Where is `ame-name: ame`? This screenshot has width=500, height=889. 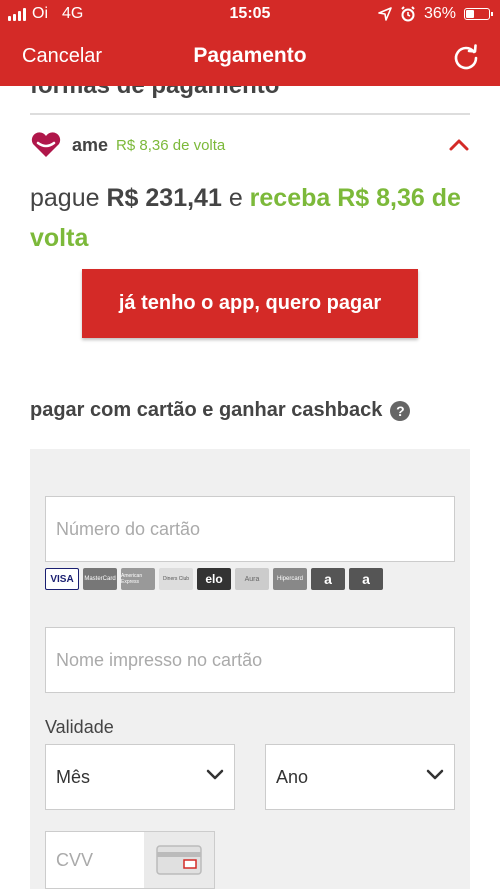 ame-name: ame is located at coordinates (90, 144).